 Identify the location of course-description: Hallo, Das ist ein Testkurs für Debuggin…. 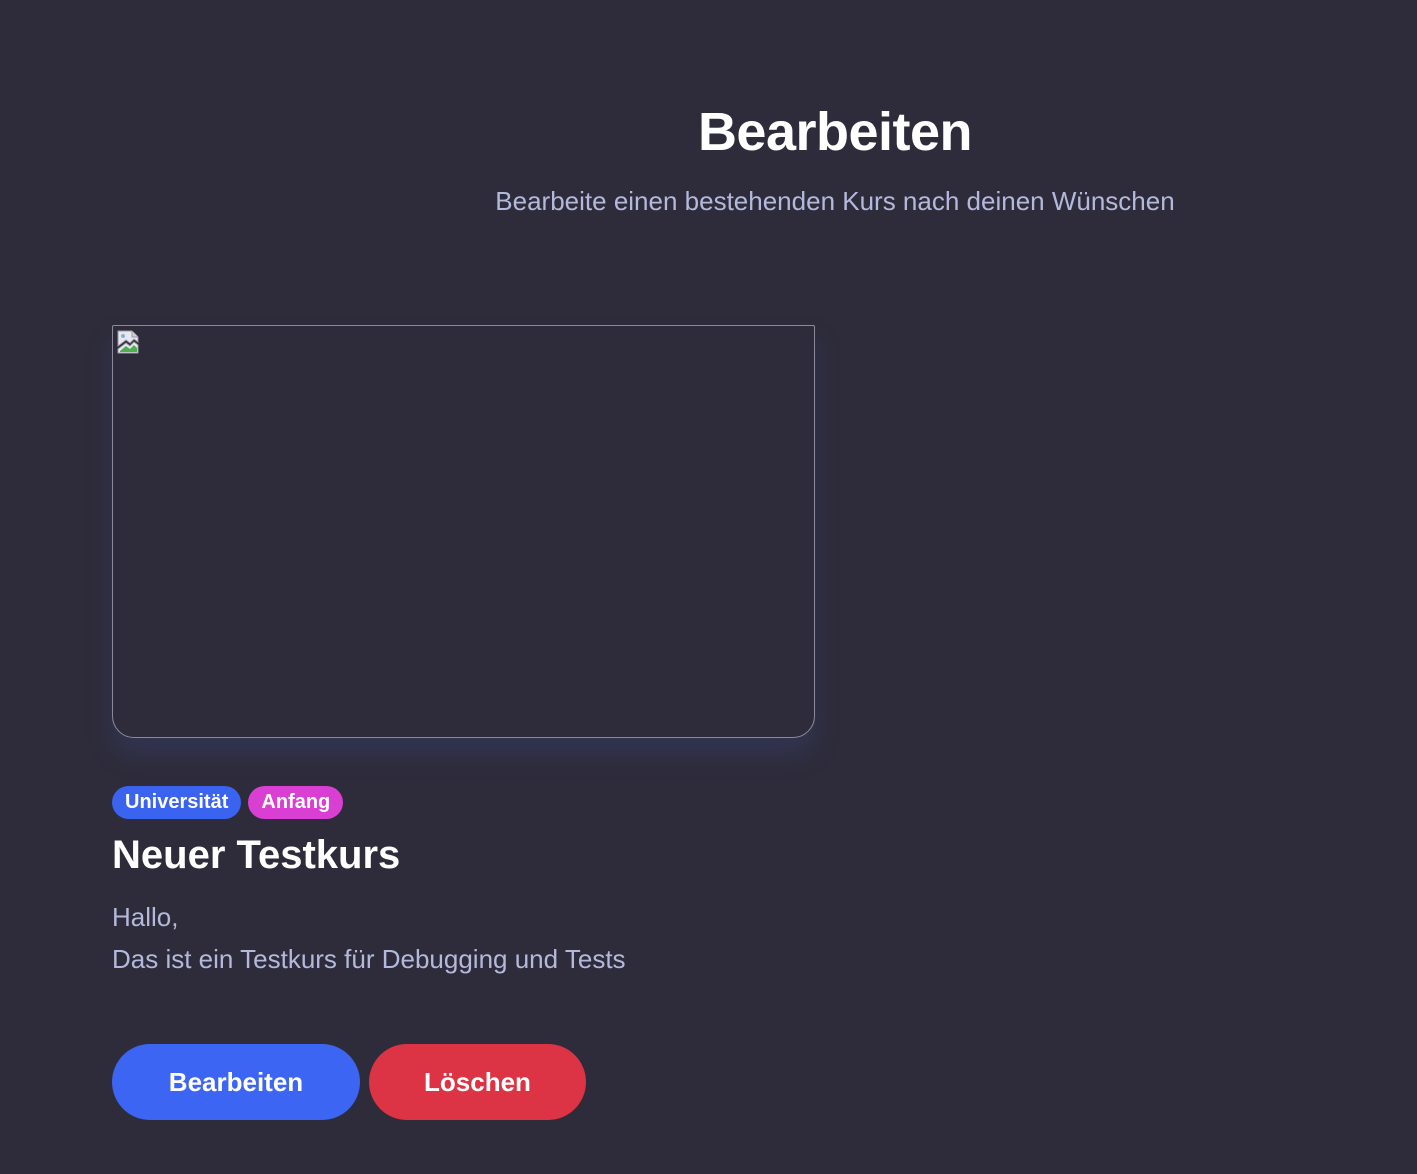
(369, 938).